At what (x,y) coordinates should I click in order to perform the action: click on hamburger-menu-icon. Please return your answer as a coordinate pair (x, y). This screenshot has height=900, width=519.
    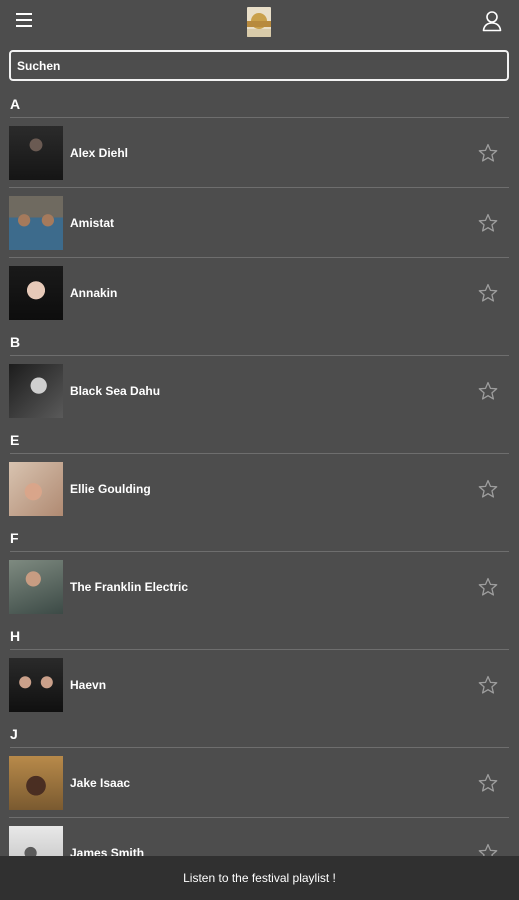
    Looking at the image, I should click on (26, 21).